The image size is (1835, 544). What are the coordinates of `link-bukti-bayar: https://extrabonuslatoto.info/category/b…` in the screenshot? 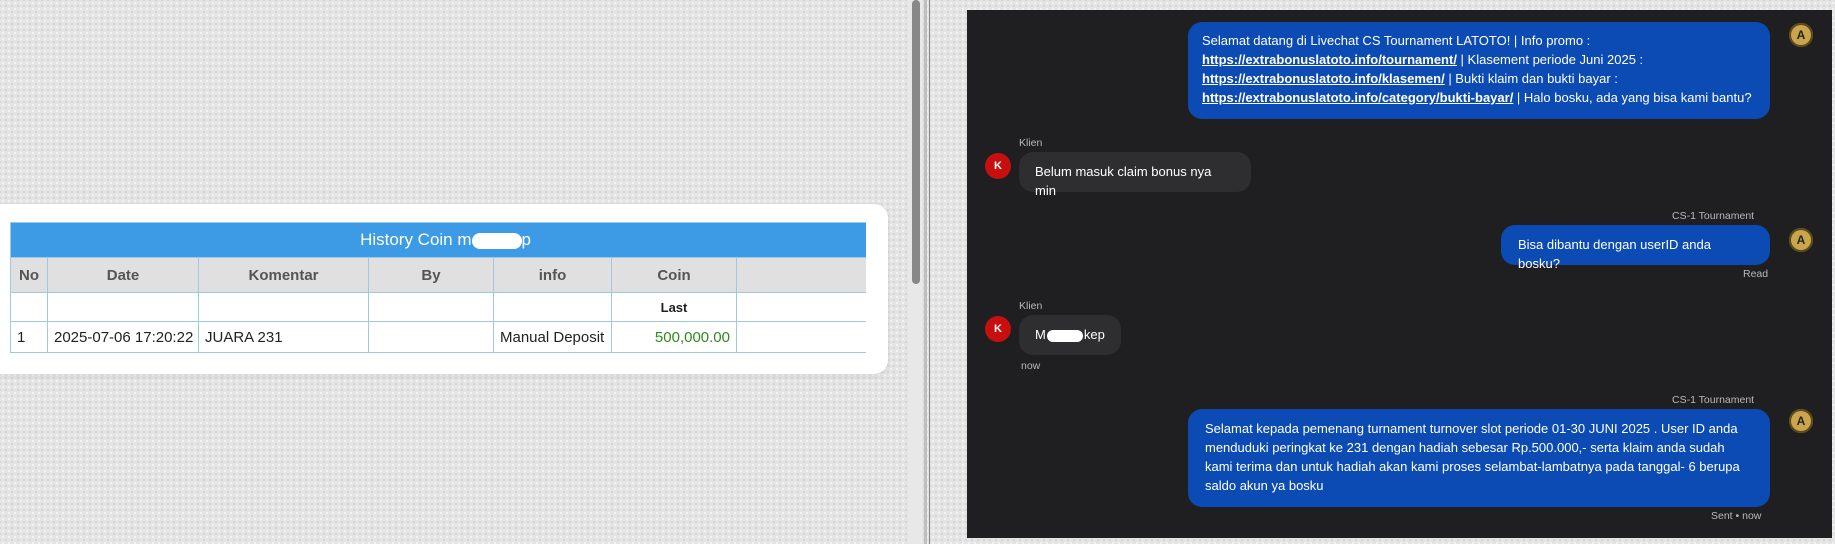 It's located at (1357, 97).